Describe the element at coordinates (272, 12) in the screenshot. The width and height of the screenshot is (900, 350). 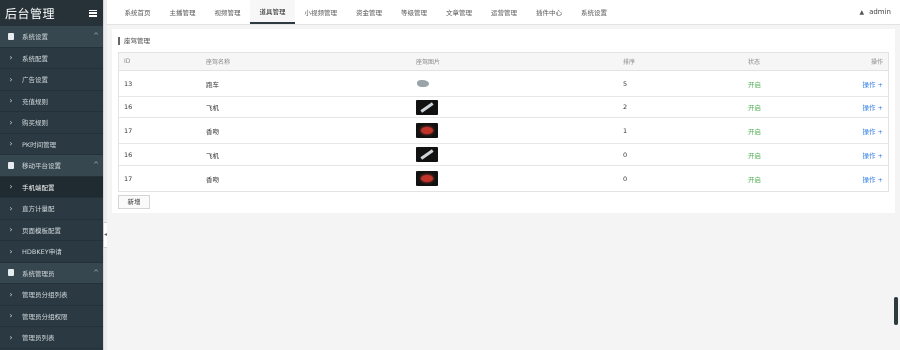
I see `top-nav-item: 道具管理` at that location.